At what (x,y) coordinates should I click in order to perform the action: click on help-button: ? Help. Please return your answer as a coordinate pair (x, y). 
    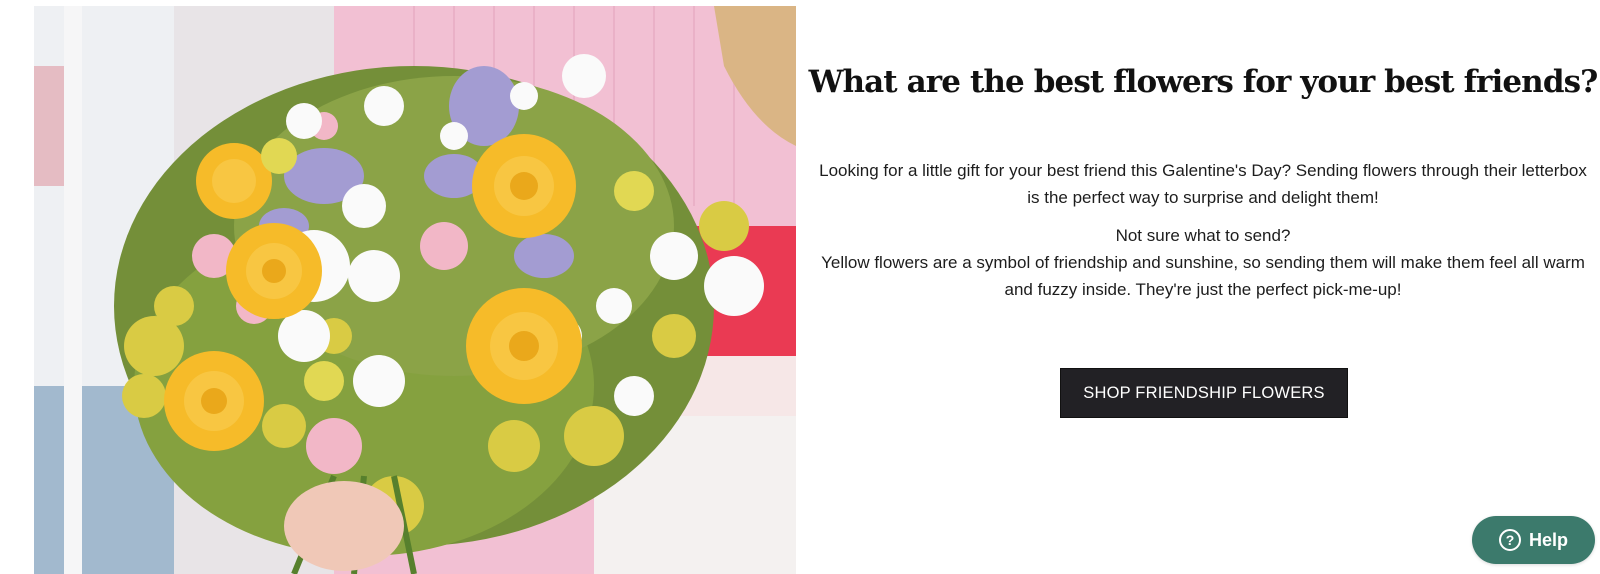
    Looking at the image, I should click on (1533, 540).